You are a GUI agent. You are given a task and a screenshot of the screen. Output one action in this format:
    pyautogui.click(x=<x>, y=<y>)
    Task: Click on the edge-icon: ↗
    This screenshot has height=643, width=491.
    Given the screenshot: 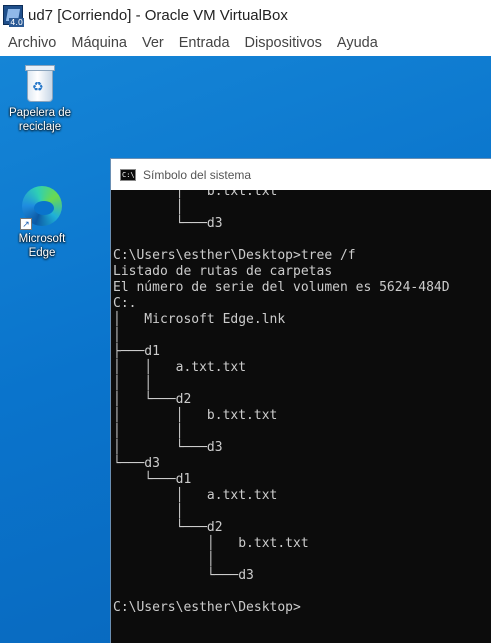 What is the action you would take?
    pyautogui.click(x=42, y=207)
    